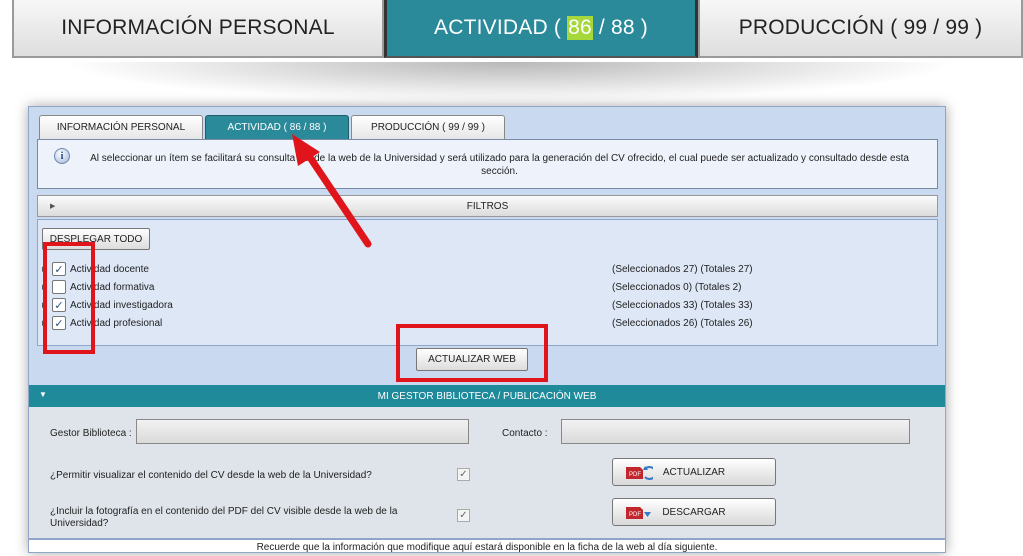 The height and width of the screenshot is (556, 1023). I want to click on annotation-box-update-web, so click(472, 353).